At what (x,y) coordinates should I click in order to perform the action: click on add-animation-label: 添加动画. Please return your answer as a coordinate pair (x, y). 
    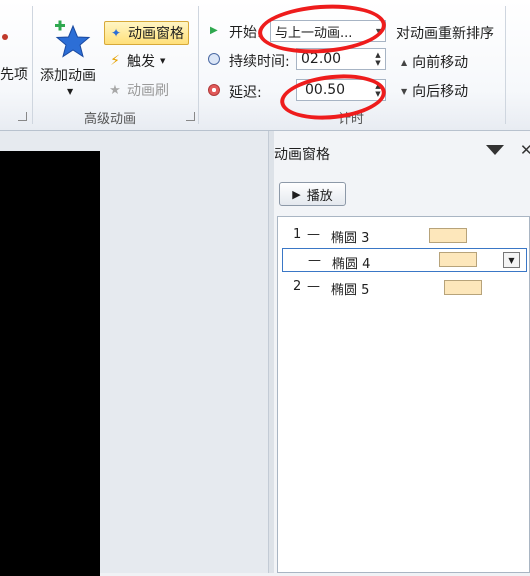
    Looking at the image, I should click on (68, 76).